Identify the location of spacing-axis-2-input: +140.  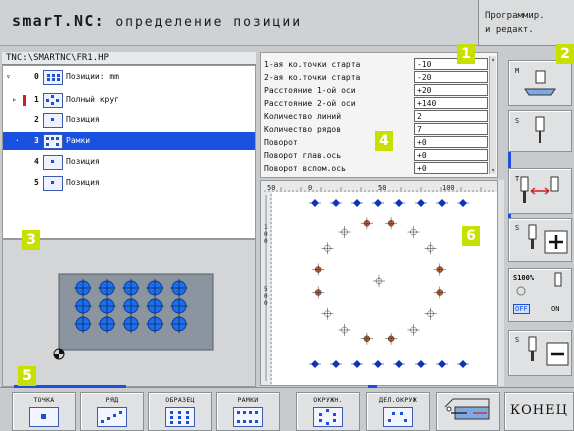
(451, 103).